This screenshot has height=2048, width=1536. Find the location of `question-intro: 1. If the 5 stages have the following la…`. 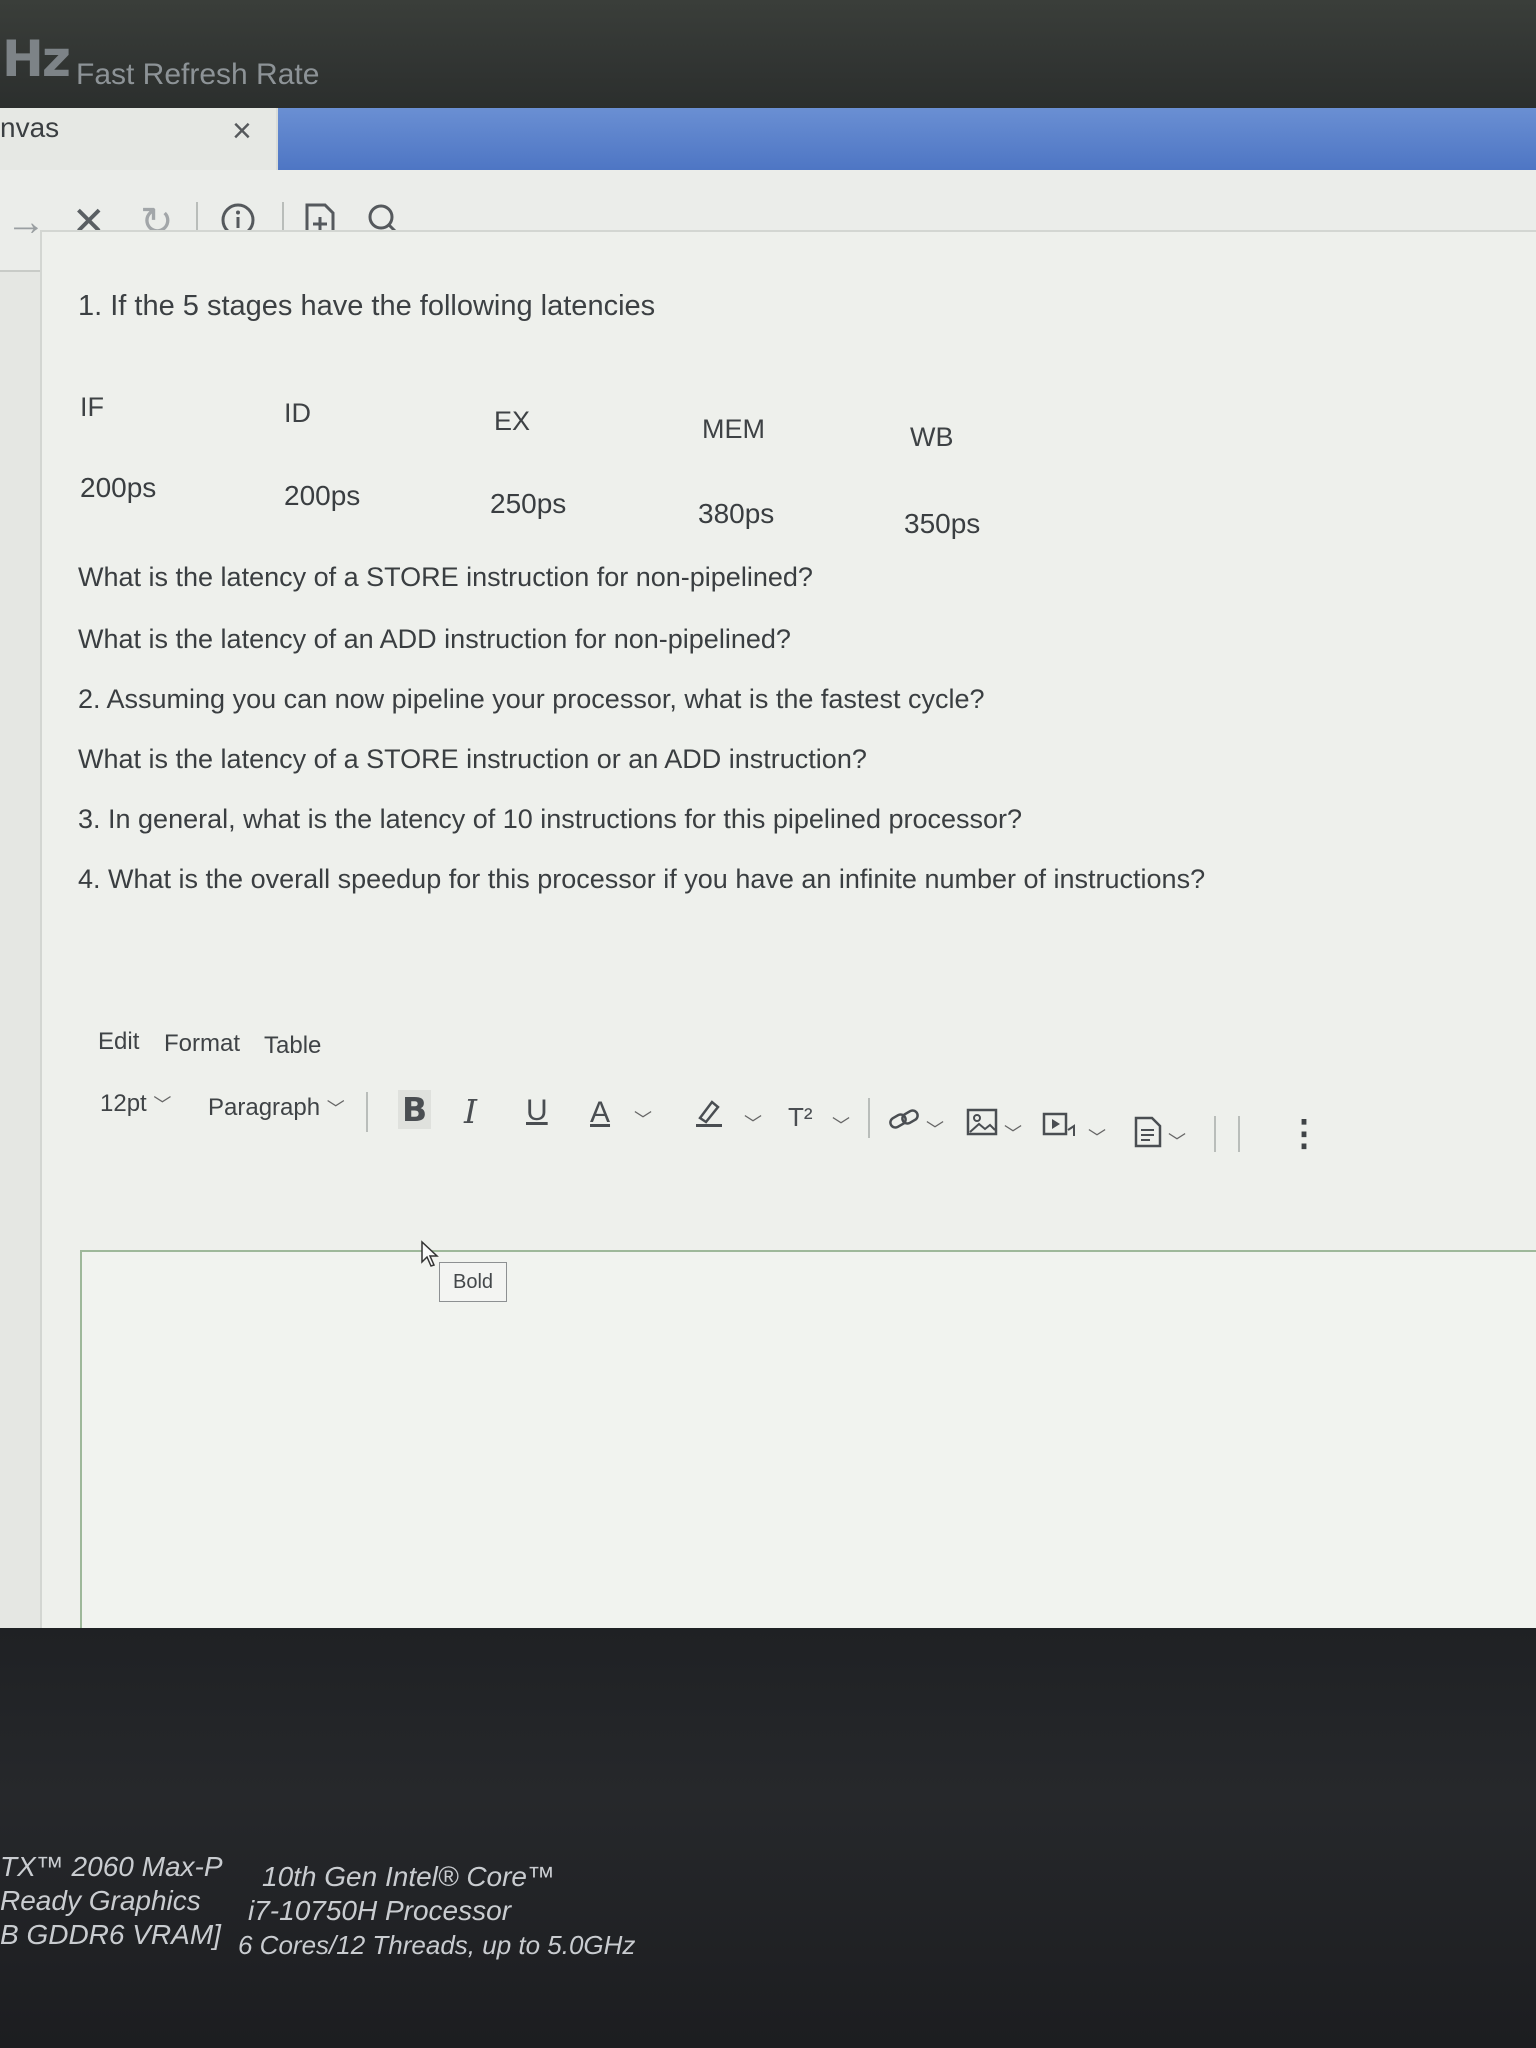

question-intro: 1. If the 5 stages have the following la… is located at coordinates (367, 306).